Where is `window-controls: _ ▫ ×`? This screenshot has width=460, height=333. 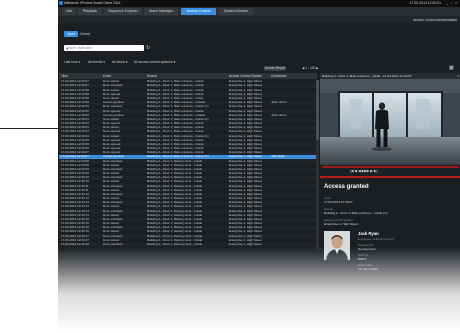 window-controls: _ ▫ × is located at coordinates (452, 3).